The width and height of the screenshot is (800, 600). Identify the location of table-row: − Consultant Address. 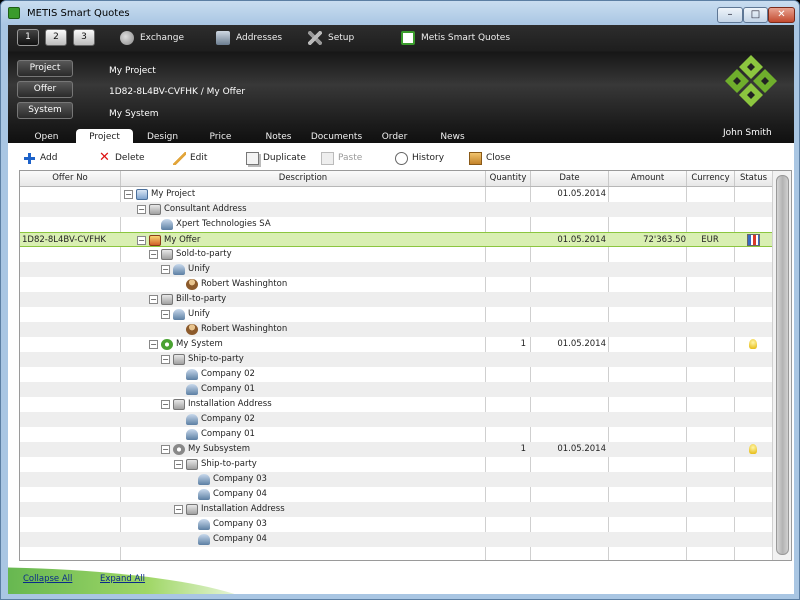
(396, 209).